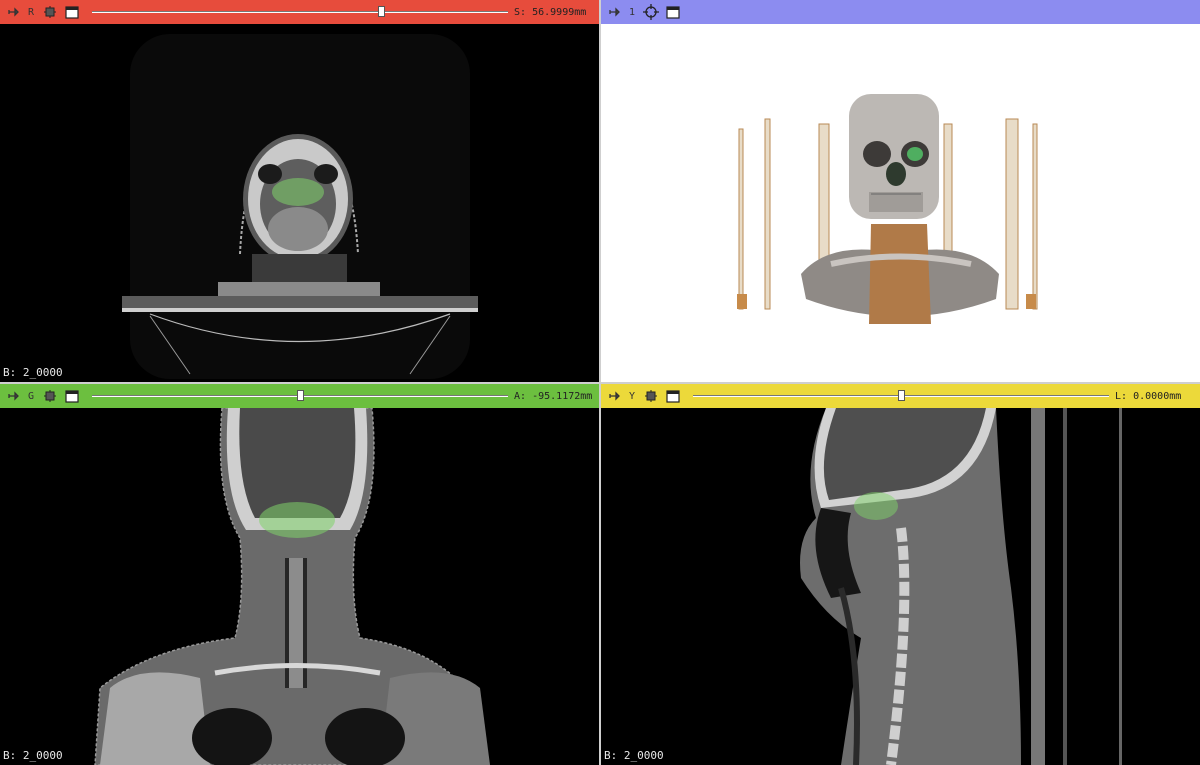  Describe the element at coordinates (31, 12) in the screenshot. I see `view-letter: R` at that location.